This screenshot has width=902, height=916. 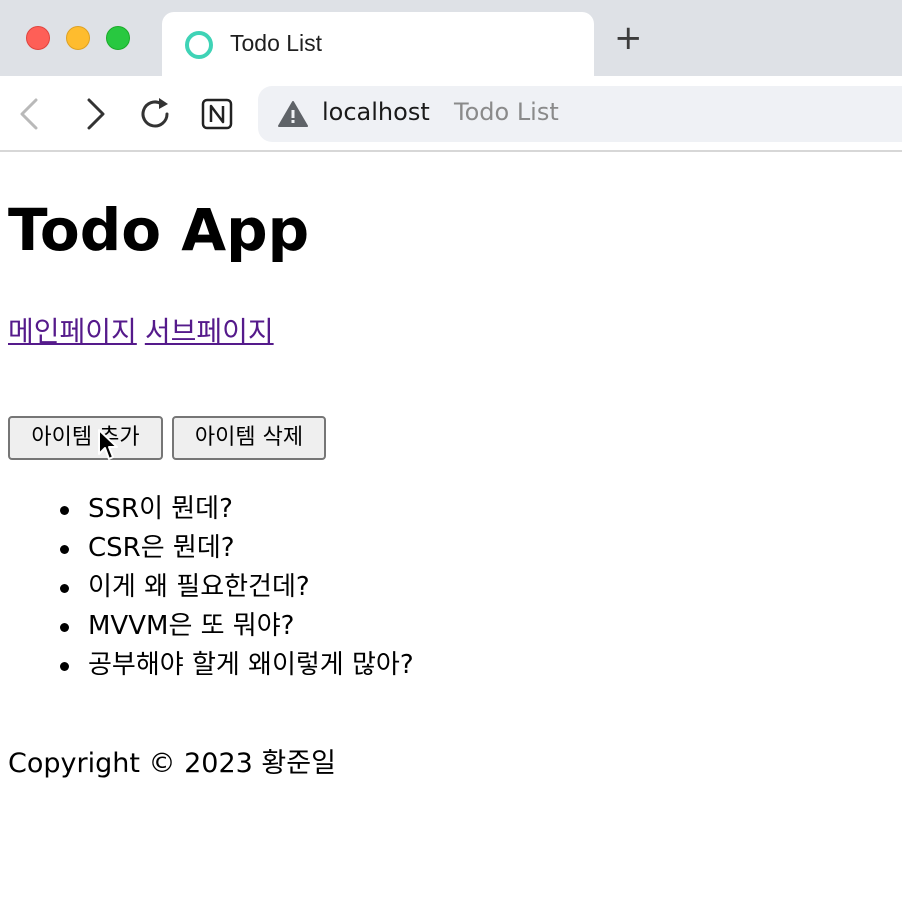 I want to click on sub-page-link: 서브페이지, so click(x=209, y=331).